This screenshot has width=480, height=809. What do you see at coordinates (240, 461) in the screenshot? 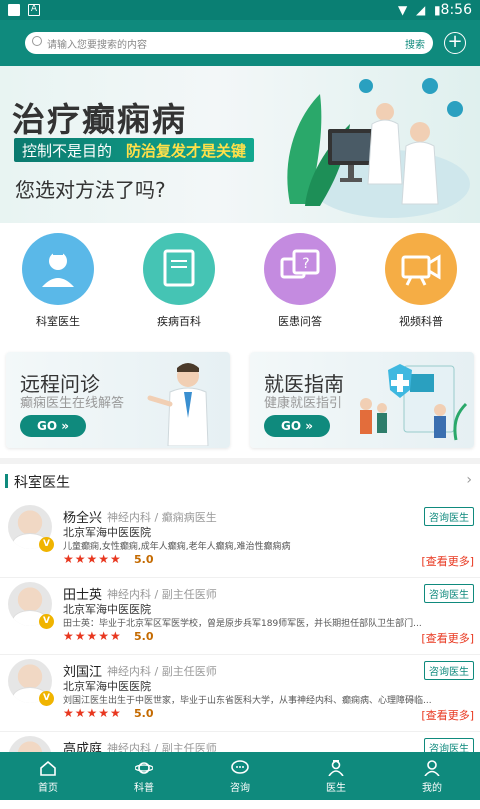
I see `section-divider` at bounding box center [240, 461].